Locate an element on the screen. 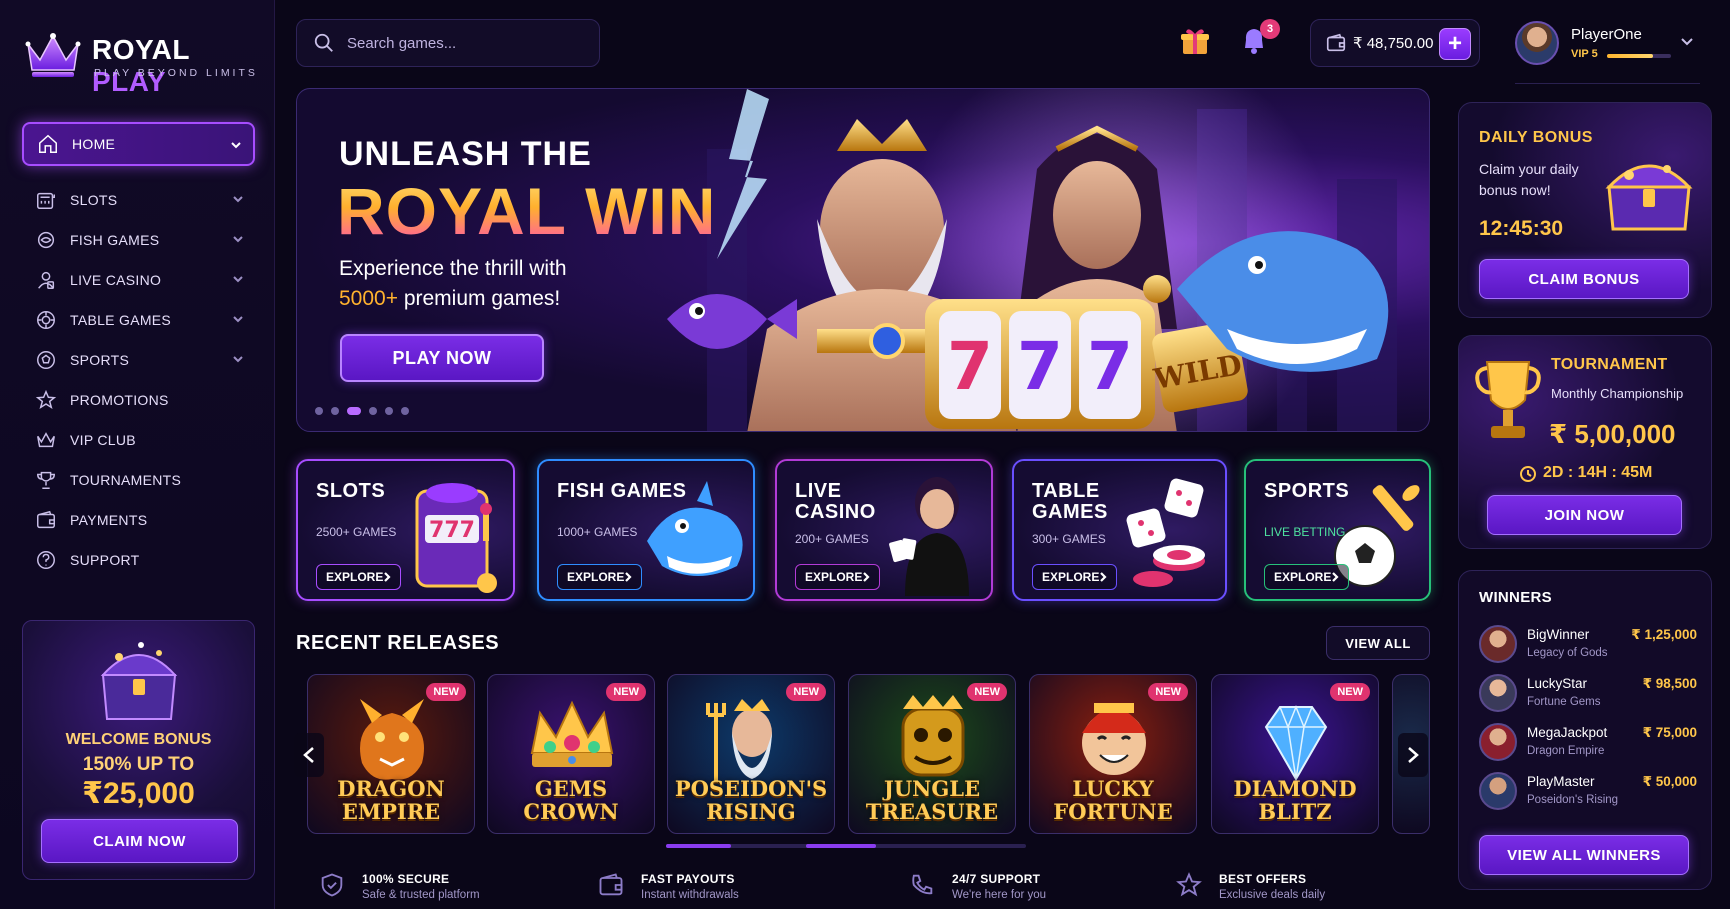 Image resolution: width=1730 pixels, height=909 pixels. carousel-prev-button is located at coordinates (309, 755).